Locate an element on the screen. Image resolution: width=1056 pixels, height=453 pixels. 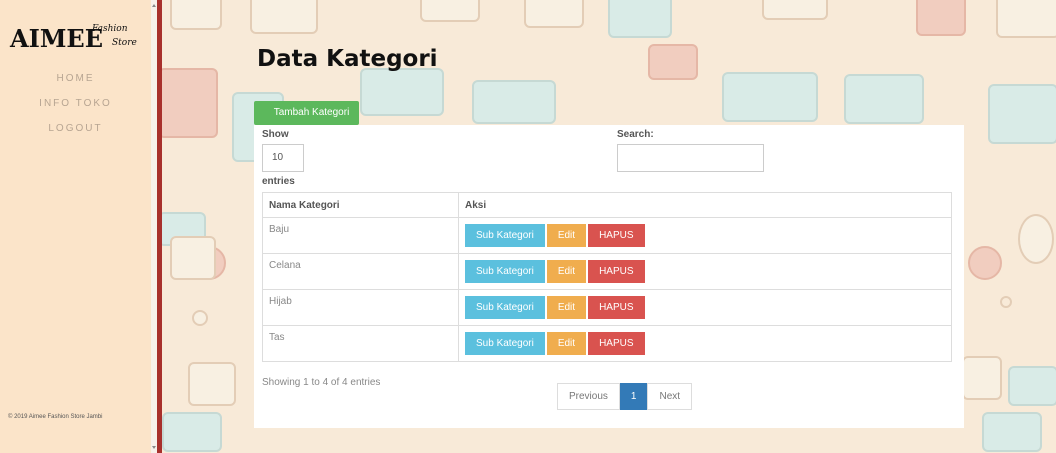
entries-length-select: 10 is located at coordinates (283, 158).